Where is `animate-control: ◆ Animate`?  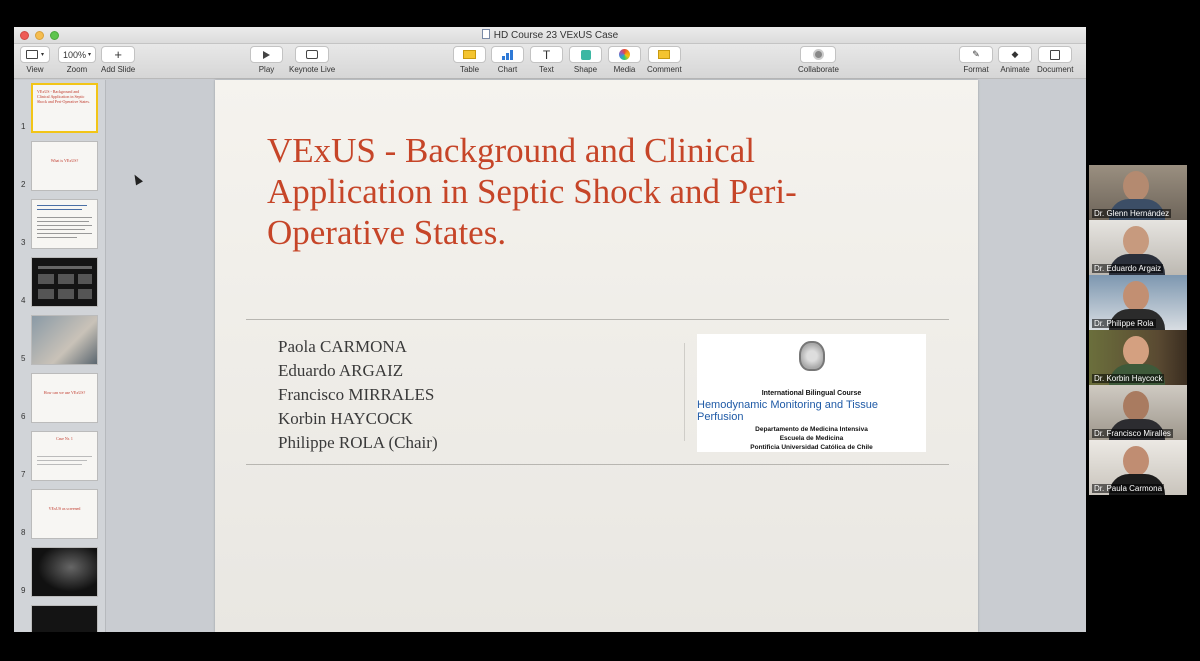
animate-control: ◆ Animate is located at coordinates (1015, 60).